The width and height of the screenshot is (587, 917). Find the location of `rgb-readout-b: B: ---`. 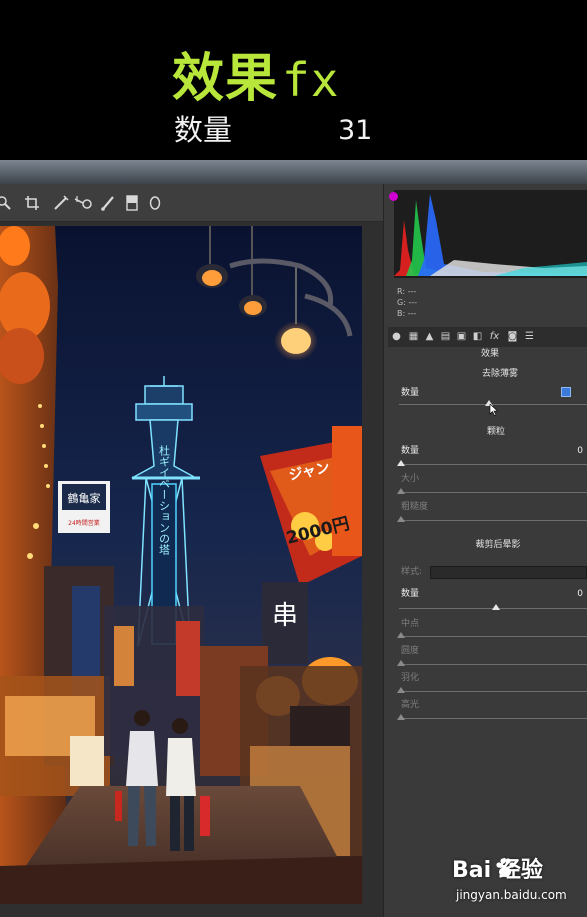

rgb-readout-b: B: --- is located at coordinates (406, 314).